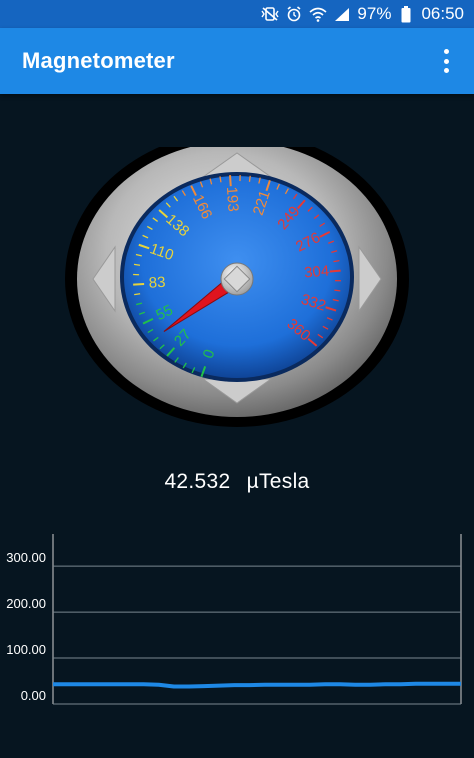  Describe the element at coordinates (278, 481) in the screenshot. I see `reading-unit: µTesla` at that location.